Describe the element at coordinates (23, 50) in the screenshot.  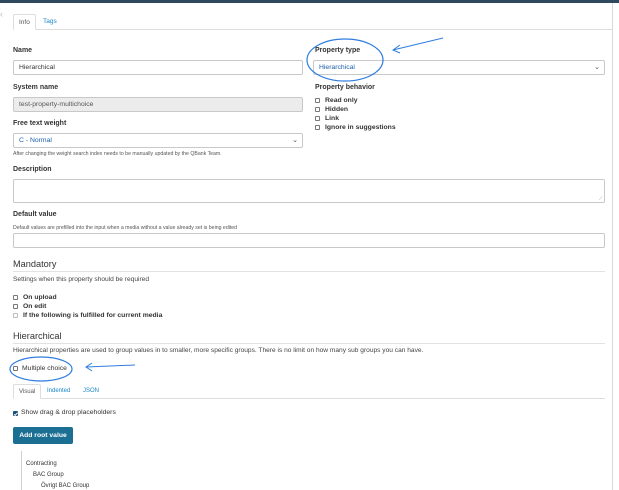
I see `name-label: Name` at that location.